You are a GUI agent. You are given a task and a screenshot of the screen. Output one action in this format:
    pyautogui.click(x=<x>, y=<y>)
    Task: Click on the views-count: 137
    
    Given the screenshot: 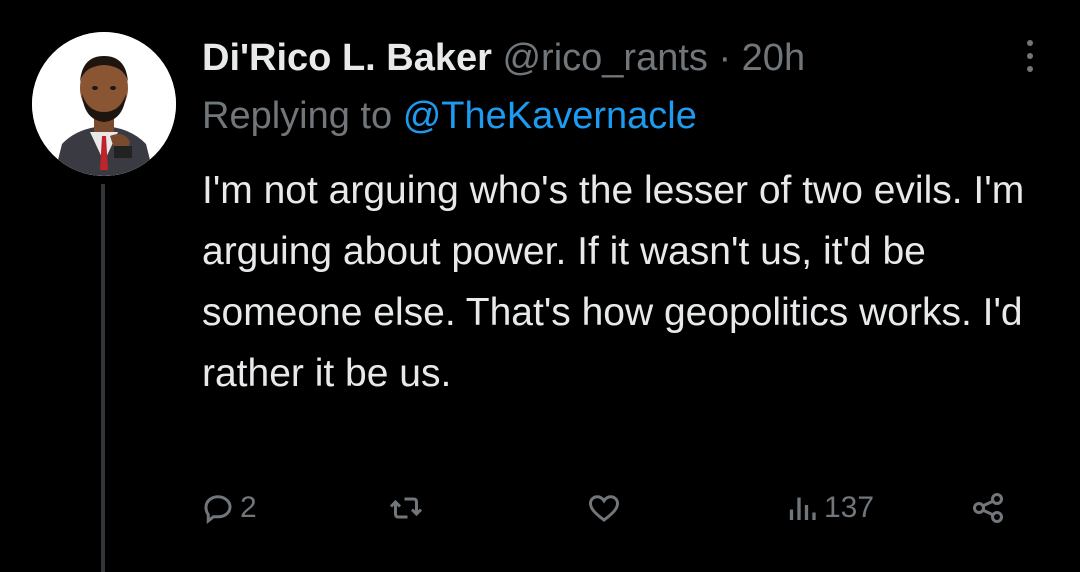 What is the action you would take?
    pyautogui.click(x=849, y=507)
    